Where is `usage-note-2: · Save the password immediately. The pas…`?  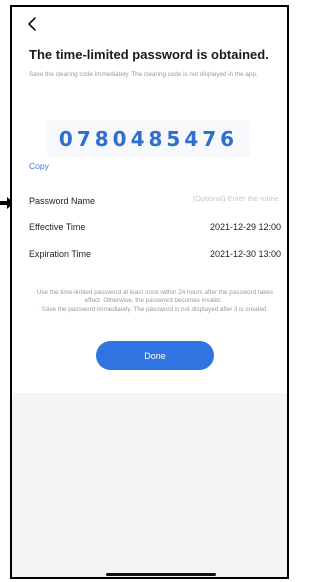
usage-note-2: · Save the password immediately. The pas… is located at coordinates (153, 309).